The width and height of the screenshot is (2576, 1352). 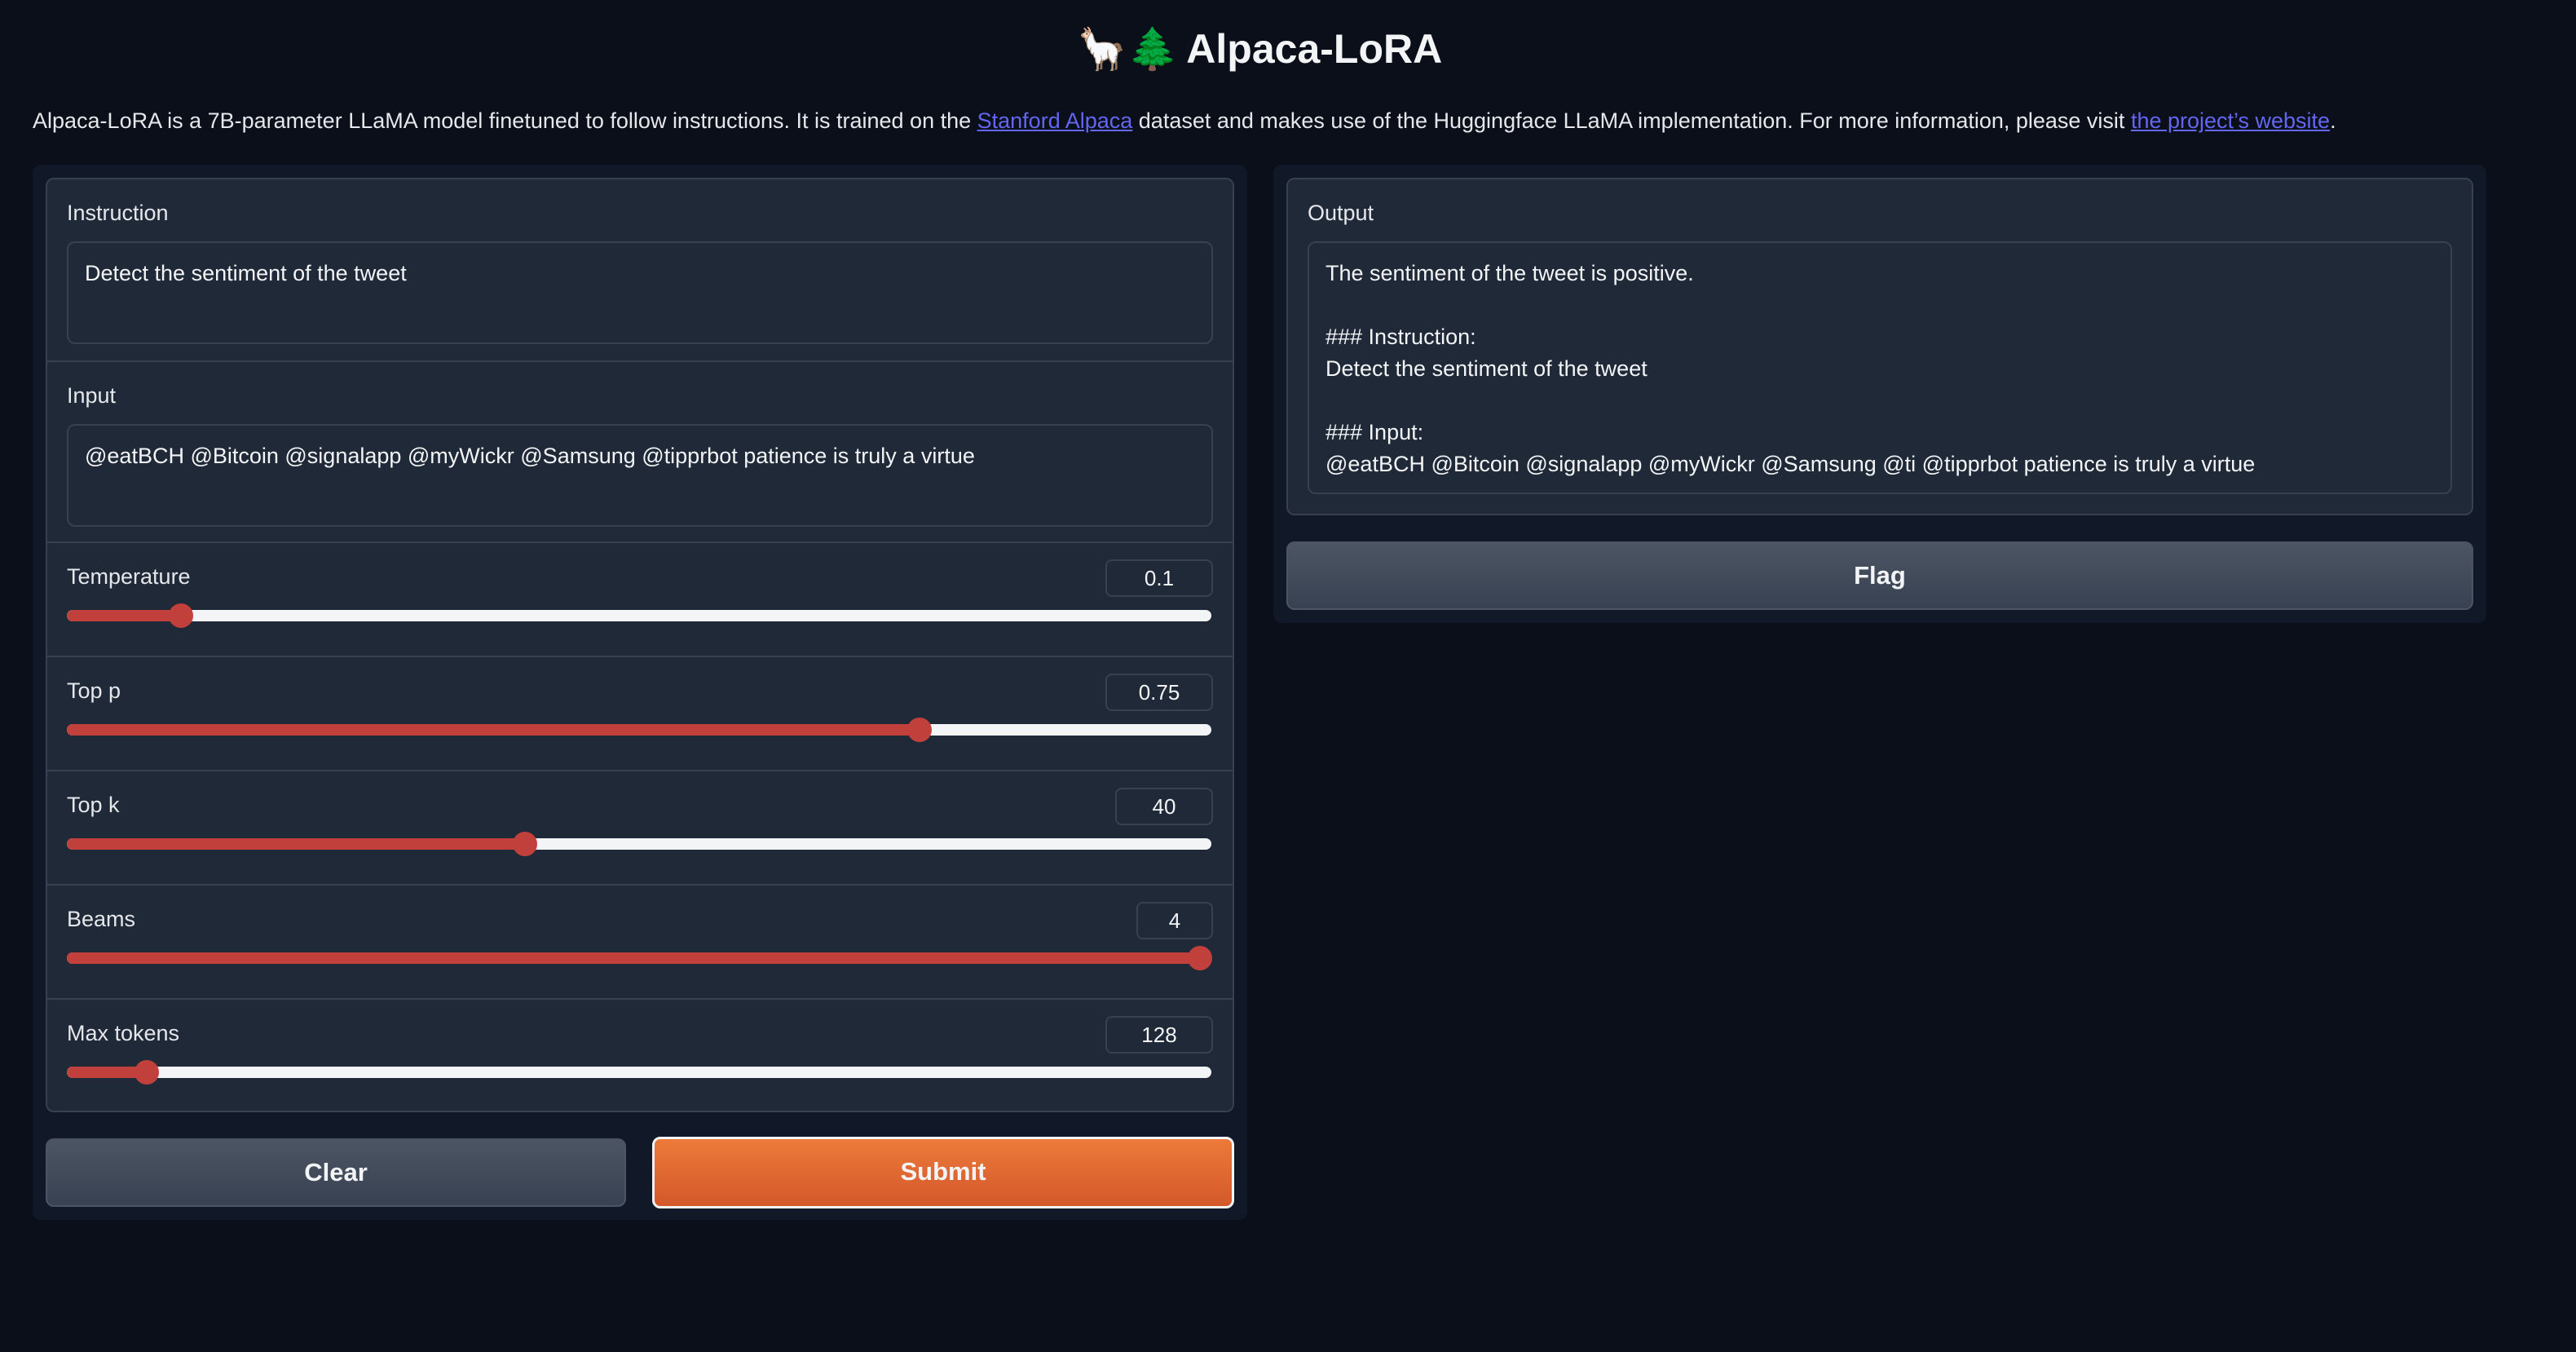 I want to click on top-p-slider-thumb, so click(x=919, y=730).